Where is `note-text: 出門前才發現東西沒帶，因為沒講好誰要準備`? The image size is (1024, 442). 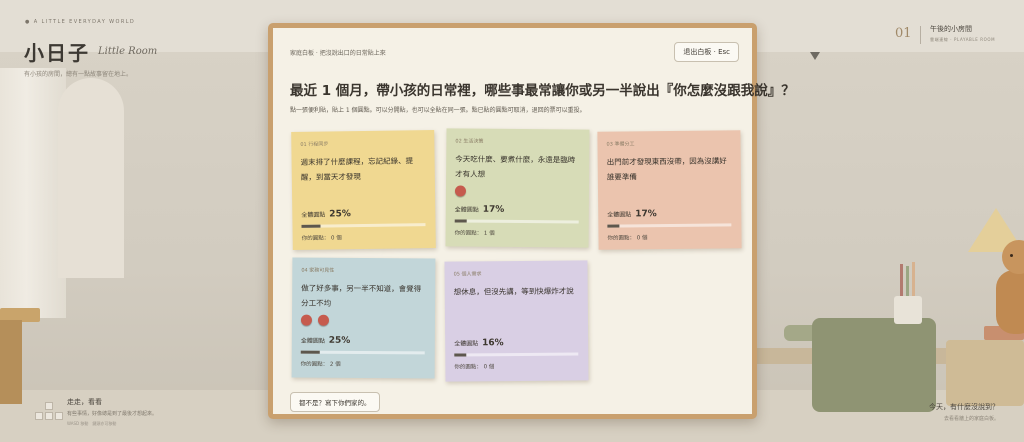 note-text: 出門前才發現東西沒帶，因為沒講好誰要準備 is located at coordinates (666, 169).